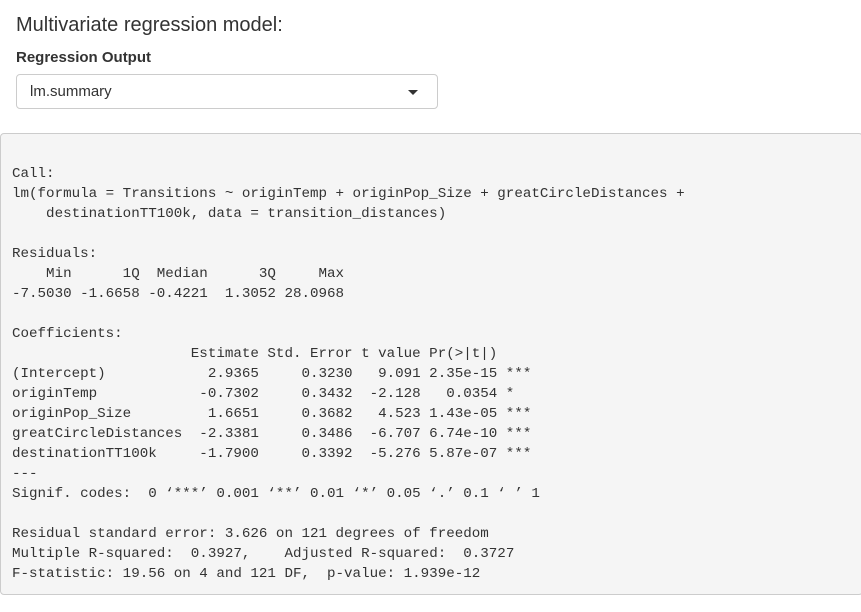 This screenshot has height=612, width=861. What do you see at coordinates (84, 57) in the screenshot?
I see `regression-output-label: Regression Output` at bounding box center [84, 57].